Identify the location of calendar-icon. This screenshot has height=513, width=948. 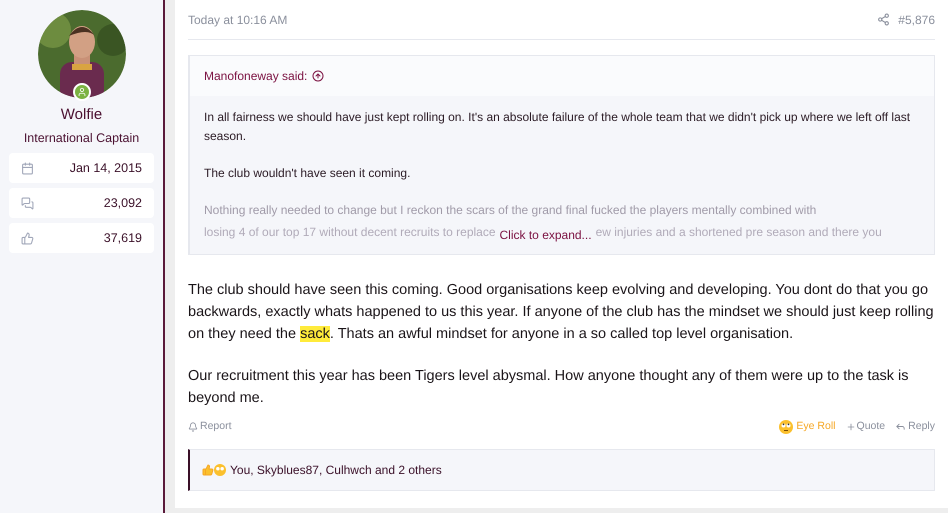
(27, 168).